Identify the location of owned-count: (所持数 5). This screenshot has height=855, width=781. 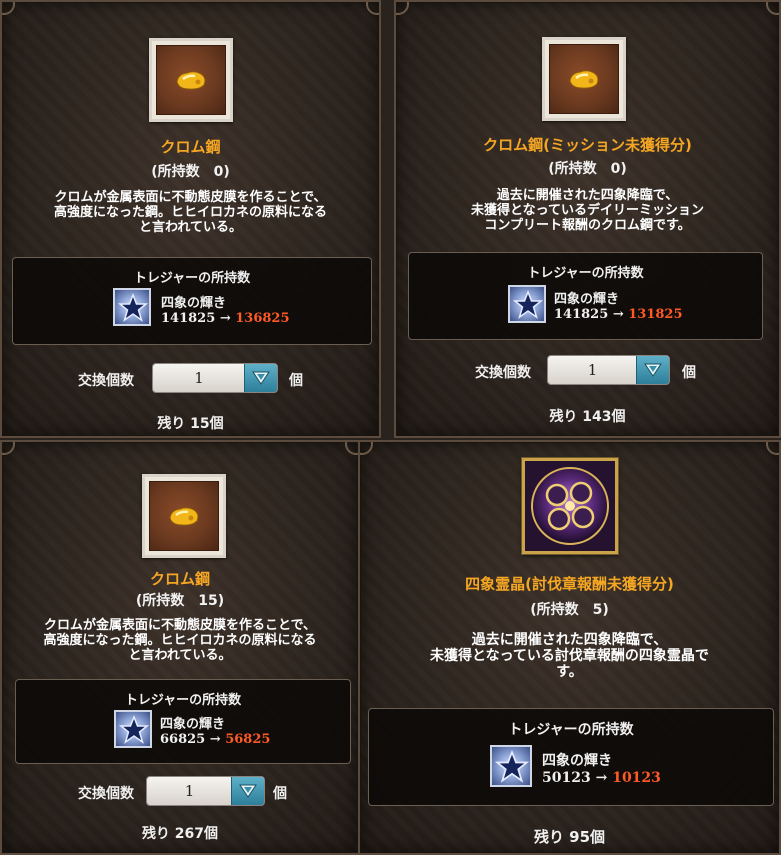
(569, 610).